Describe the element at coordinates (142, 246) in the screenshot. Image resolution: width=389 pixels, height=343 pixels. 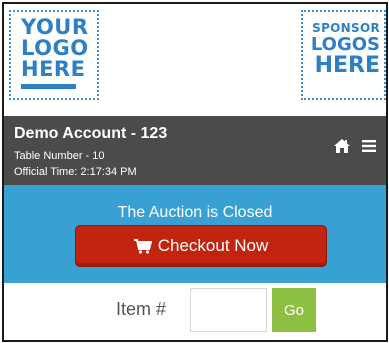
I see `cart-icon` at that location.